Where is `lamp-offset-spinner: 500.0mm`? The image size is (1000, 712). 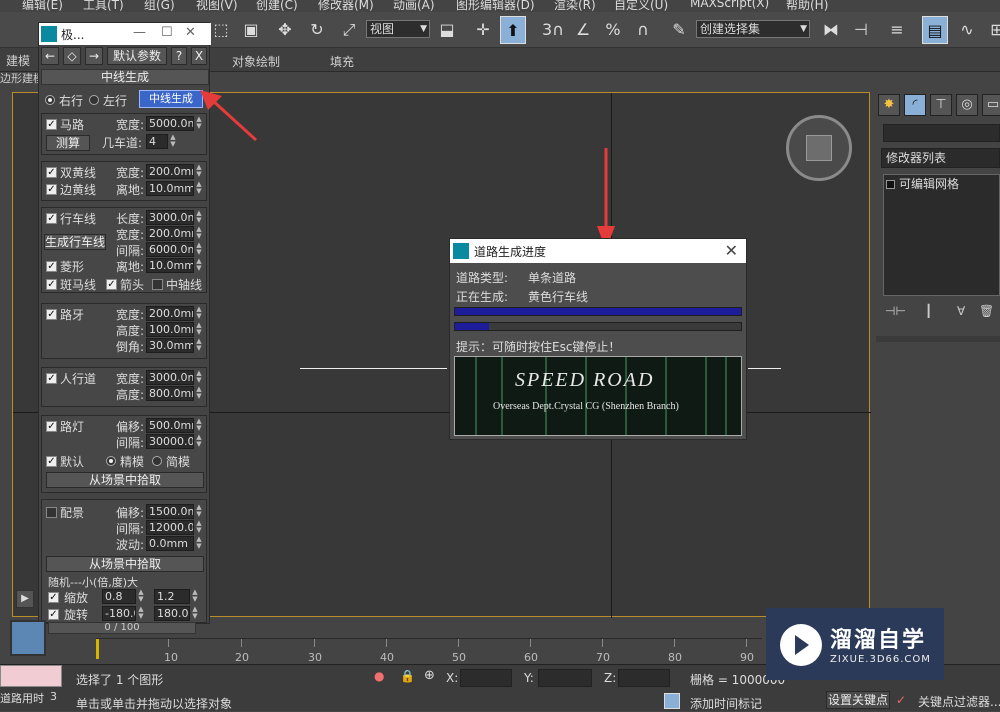
lamp-offset-spinner: 500.0mm is located at coordinates (170, 425).